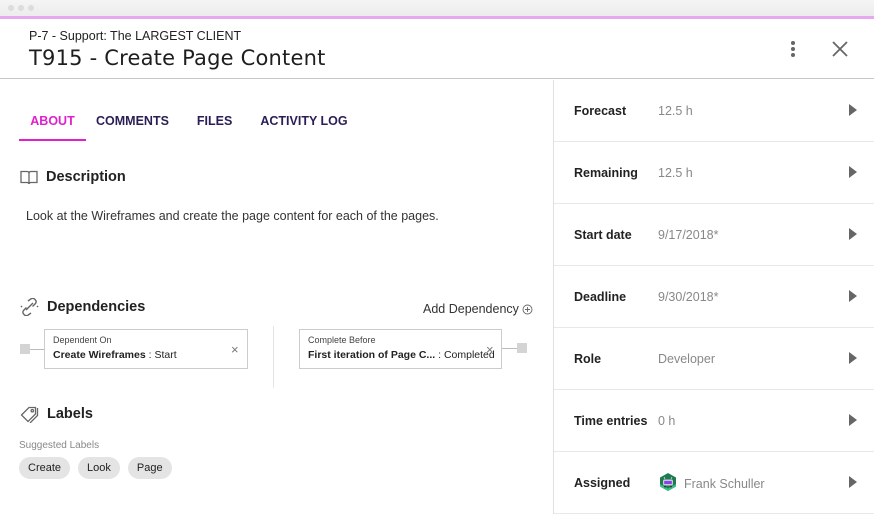 The height and width of the screenshot is (524, 874). I want to click on detail-row-role: Role Developer, so click(714, 359).